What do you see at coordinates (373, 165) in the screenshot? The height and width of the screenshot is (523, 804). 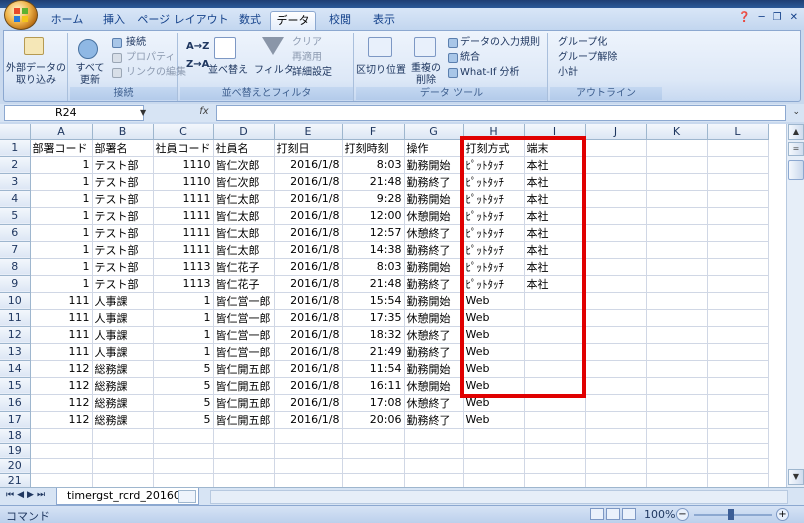 I see `cell-F2: 8:03` at bounding box center [373, 165].